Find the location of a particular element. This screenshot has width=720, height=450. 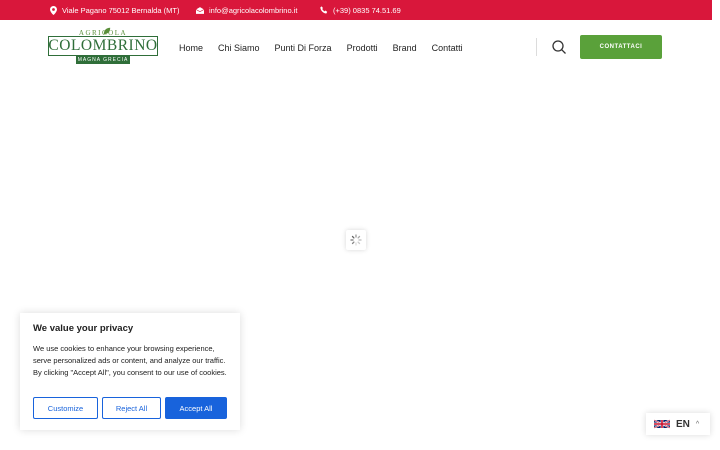

search-icon is located at coordinates (559, 47).